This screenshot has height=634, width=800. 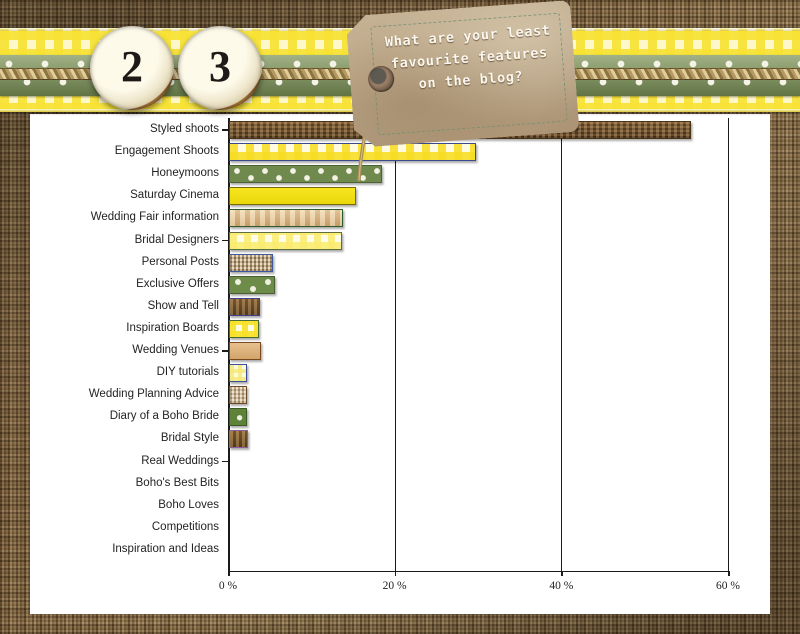 What do you see at coordinates (180, 261) in the screenshot?
I see `y-axis-category-label: Personal Posts` at bounding box center [180, 261].